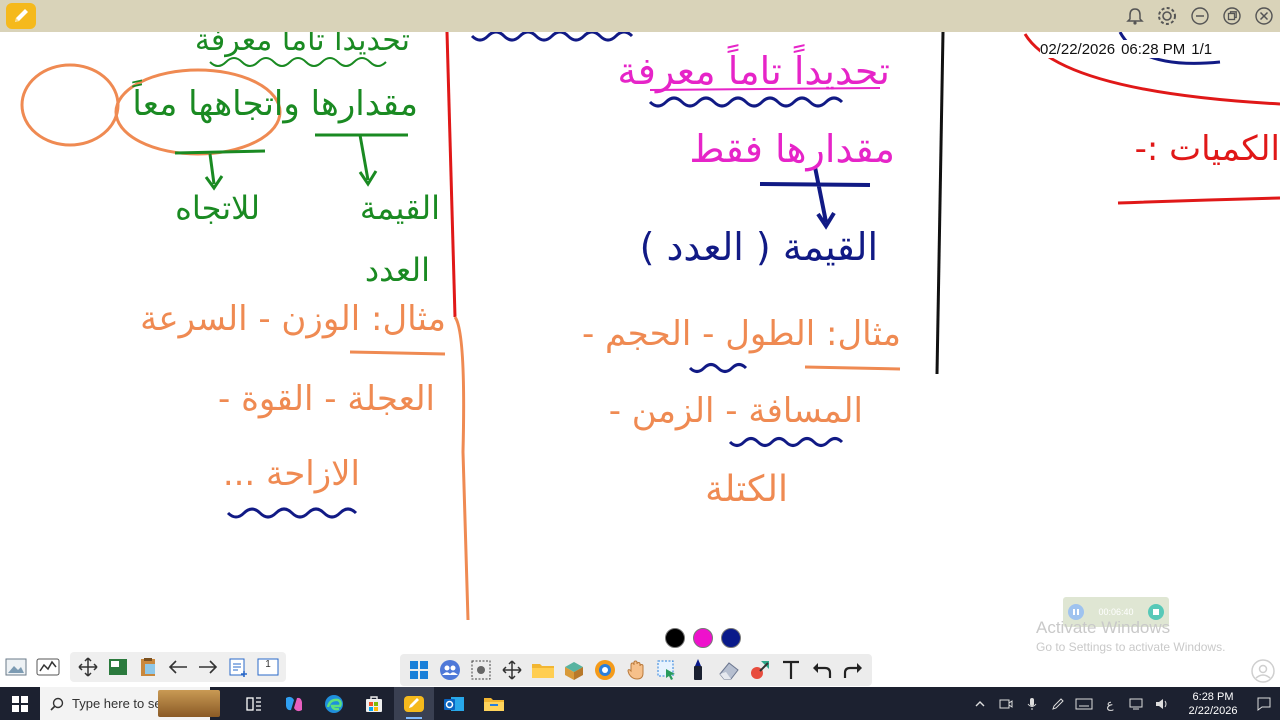  Describe the element at coordinates (1213, 696) in the screenshot. I see `clock-time: 6:28 PM` at that location.